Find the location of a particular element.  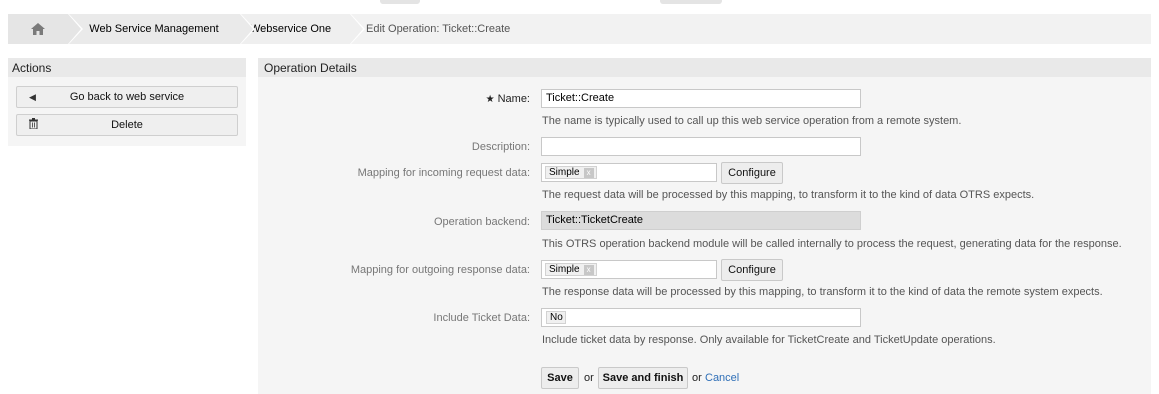

go-back-button: ◀ Go back to web service is located at coordinates (127, 97).